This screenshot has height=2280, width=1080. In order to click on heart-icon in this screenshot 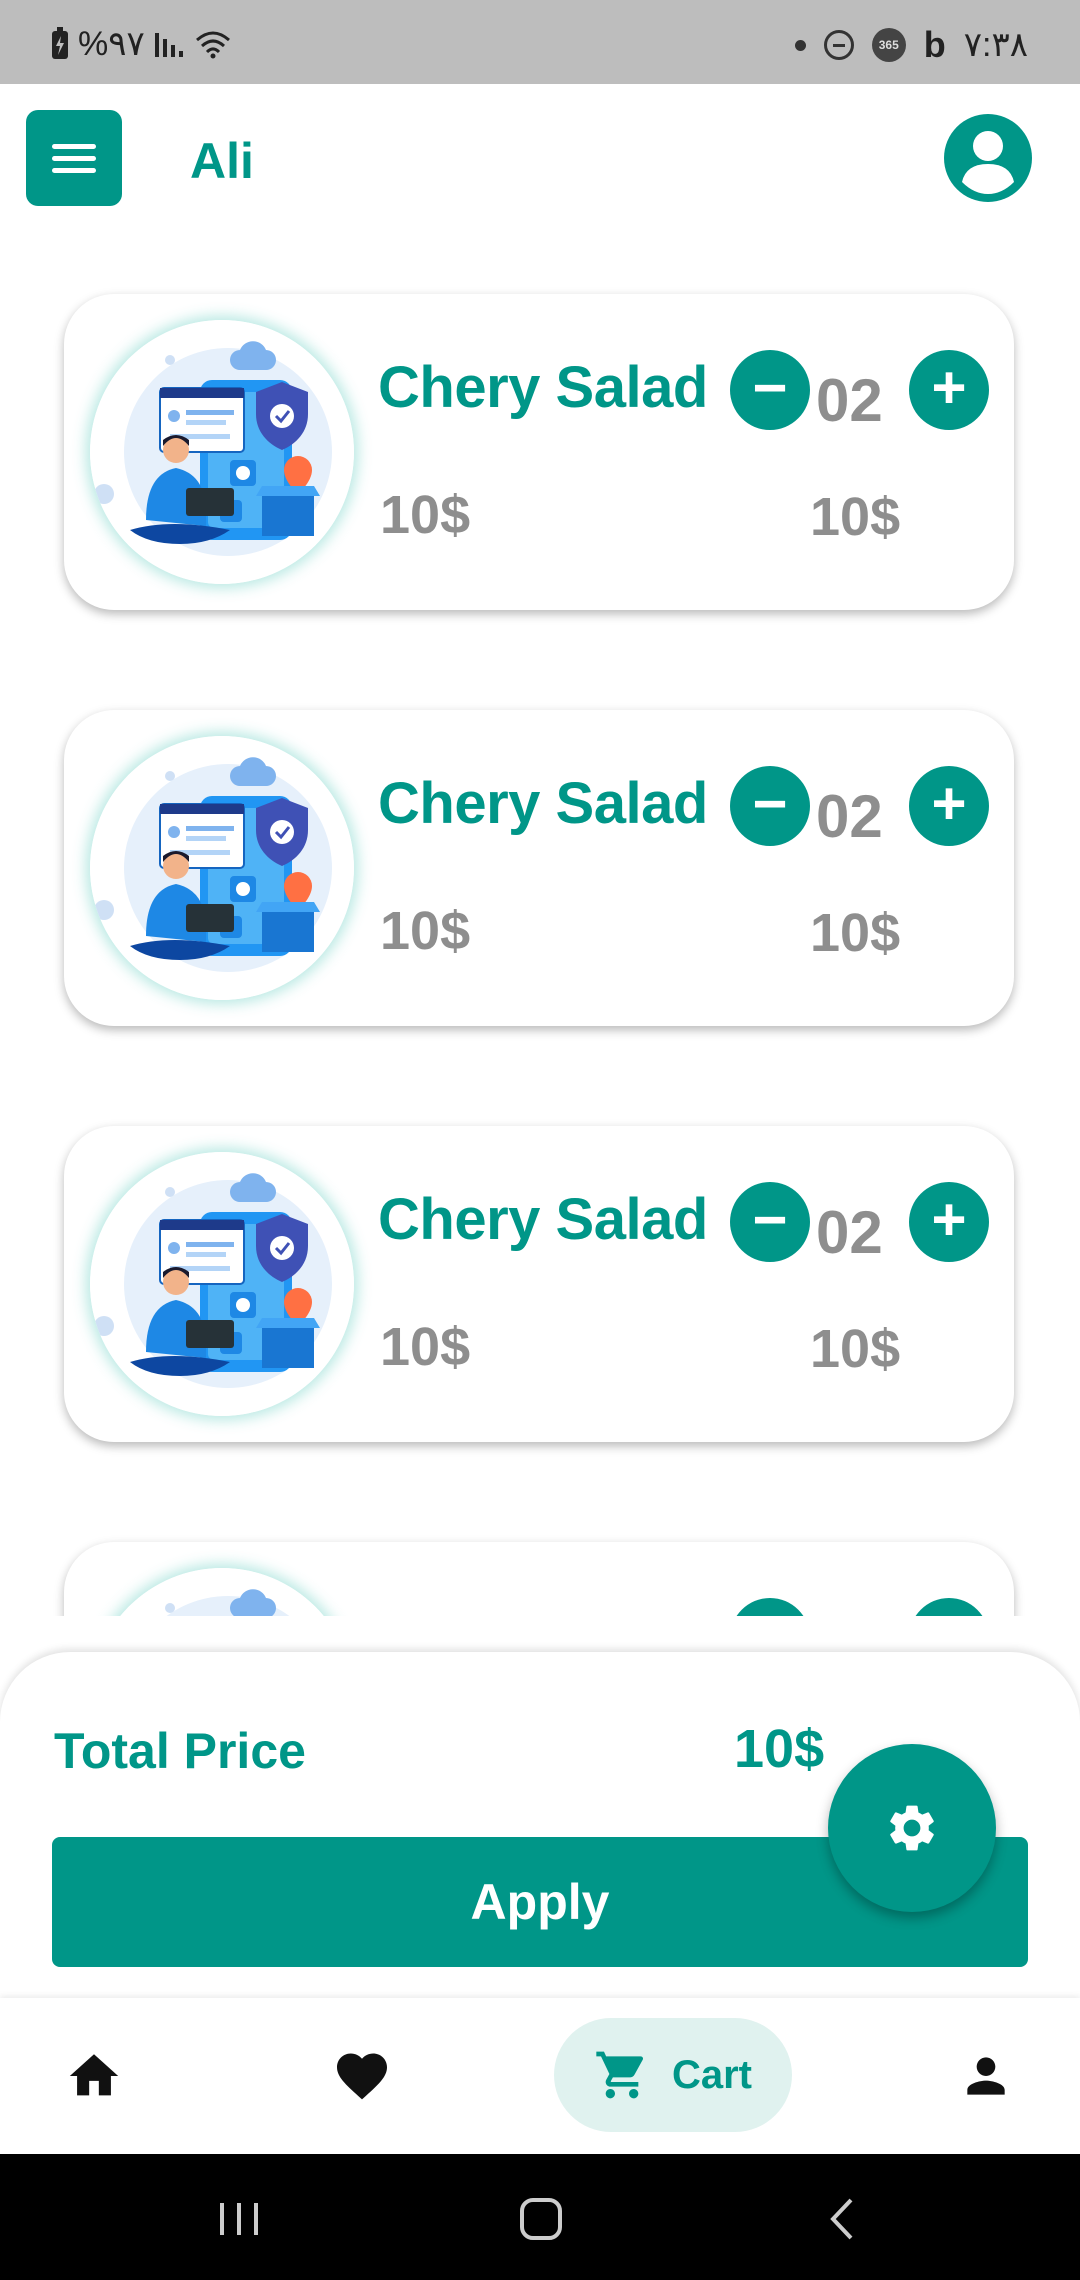, I will do `click(362, 2076)`.